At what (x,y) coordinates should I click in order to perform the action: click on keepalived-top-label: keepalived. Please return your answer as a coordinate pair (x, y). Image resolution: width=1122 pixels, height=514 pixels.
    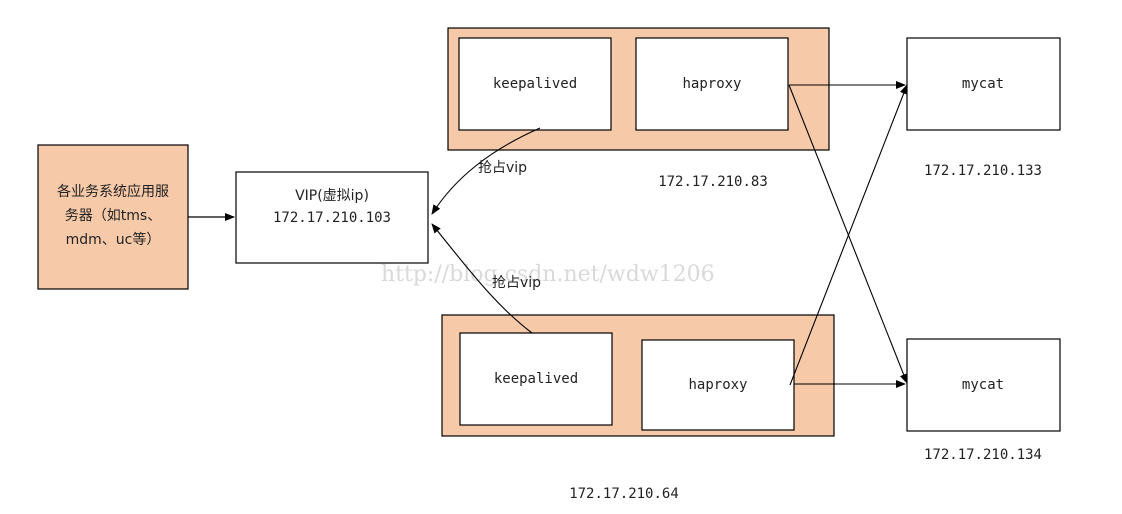
    Looking at the image, I should click on (535, 84).